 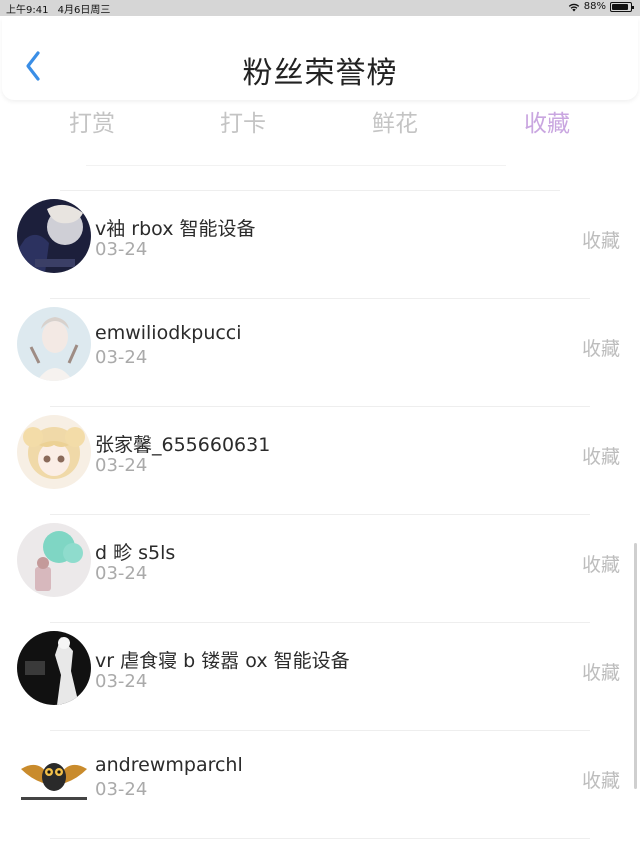 I want to click on header: 粉丝荣誉榜, so click(x=320, y=59).